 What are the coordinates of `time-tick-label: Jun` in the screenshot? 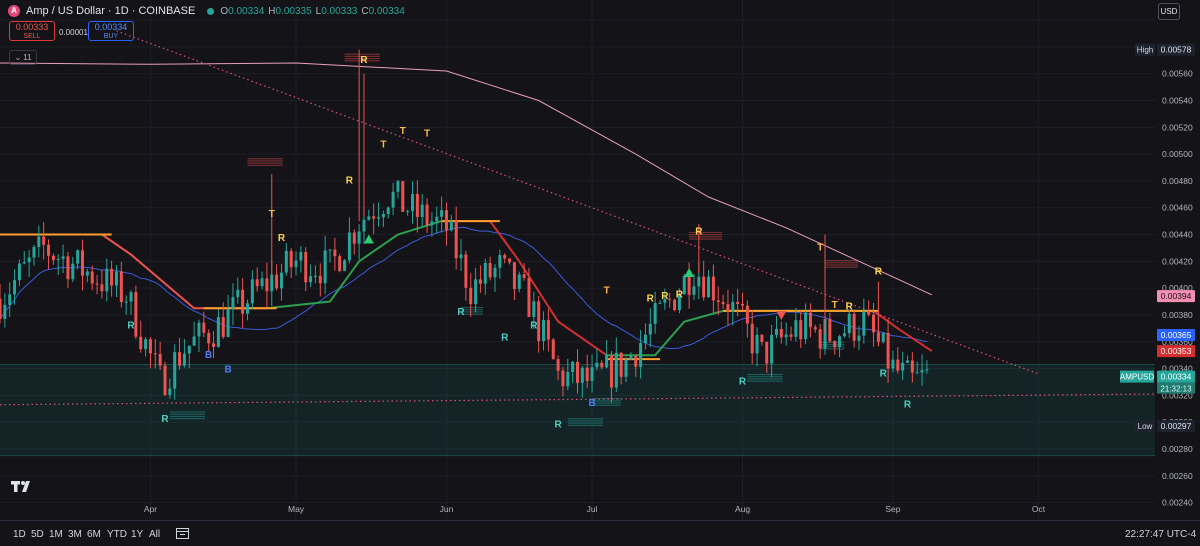 It's located at (447, 509).